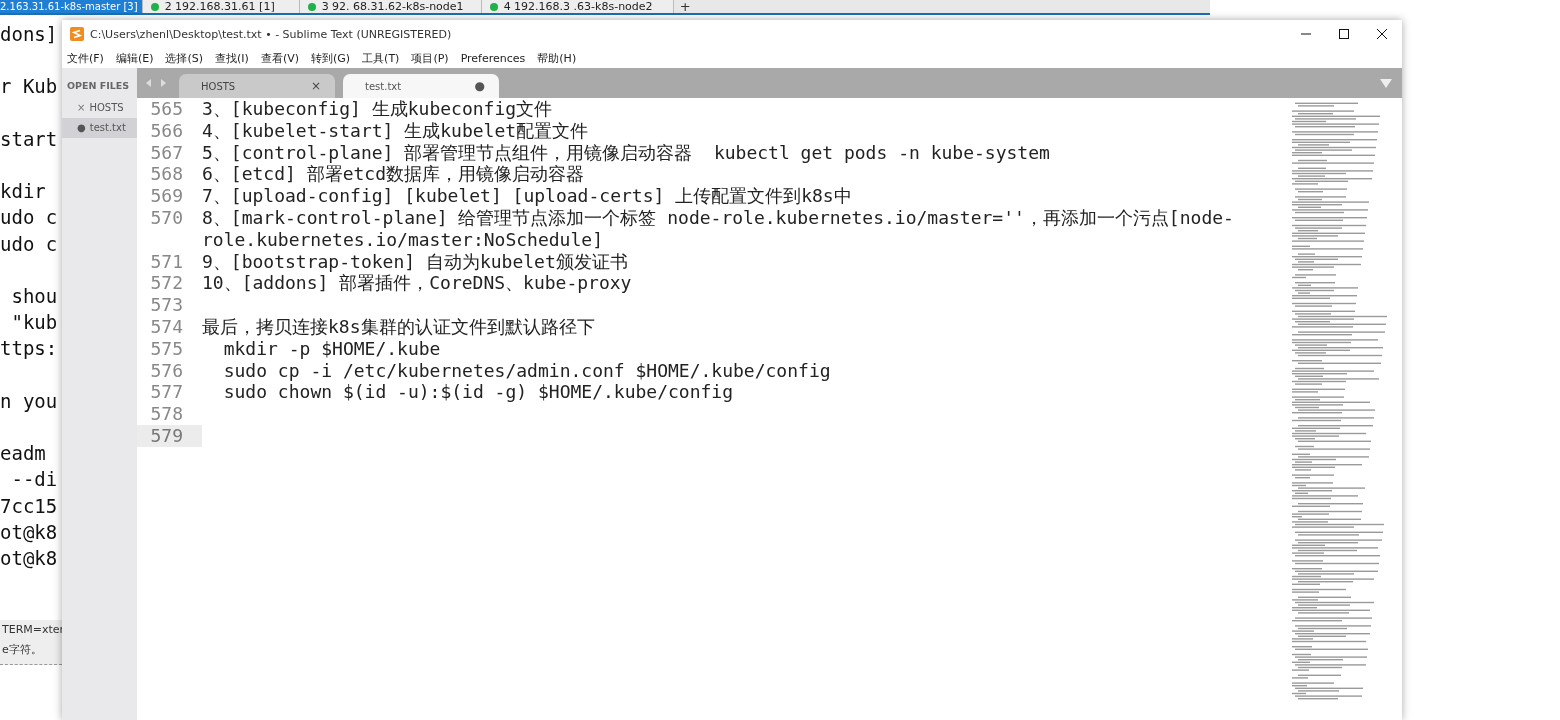 The width and height of the screenshot is (1560, 720). Describe the element at coordinates (166, 392) in the screenshot. I see `line-number: 577` at that location.